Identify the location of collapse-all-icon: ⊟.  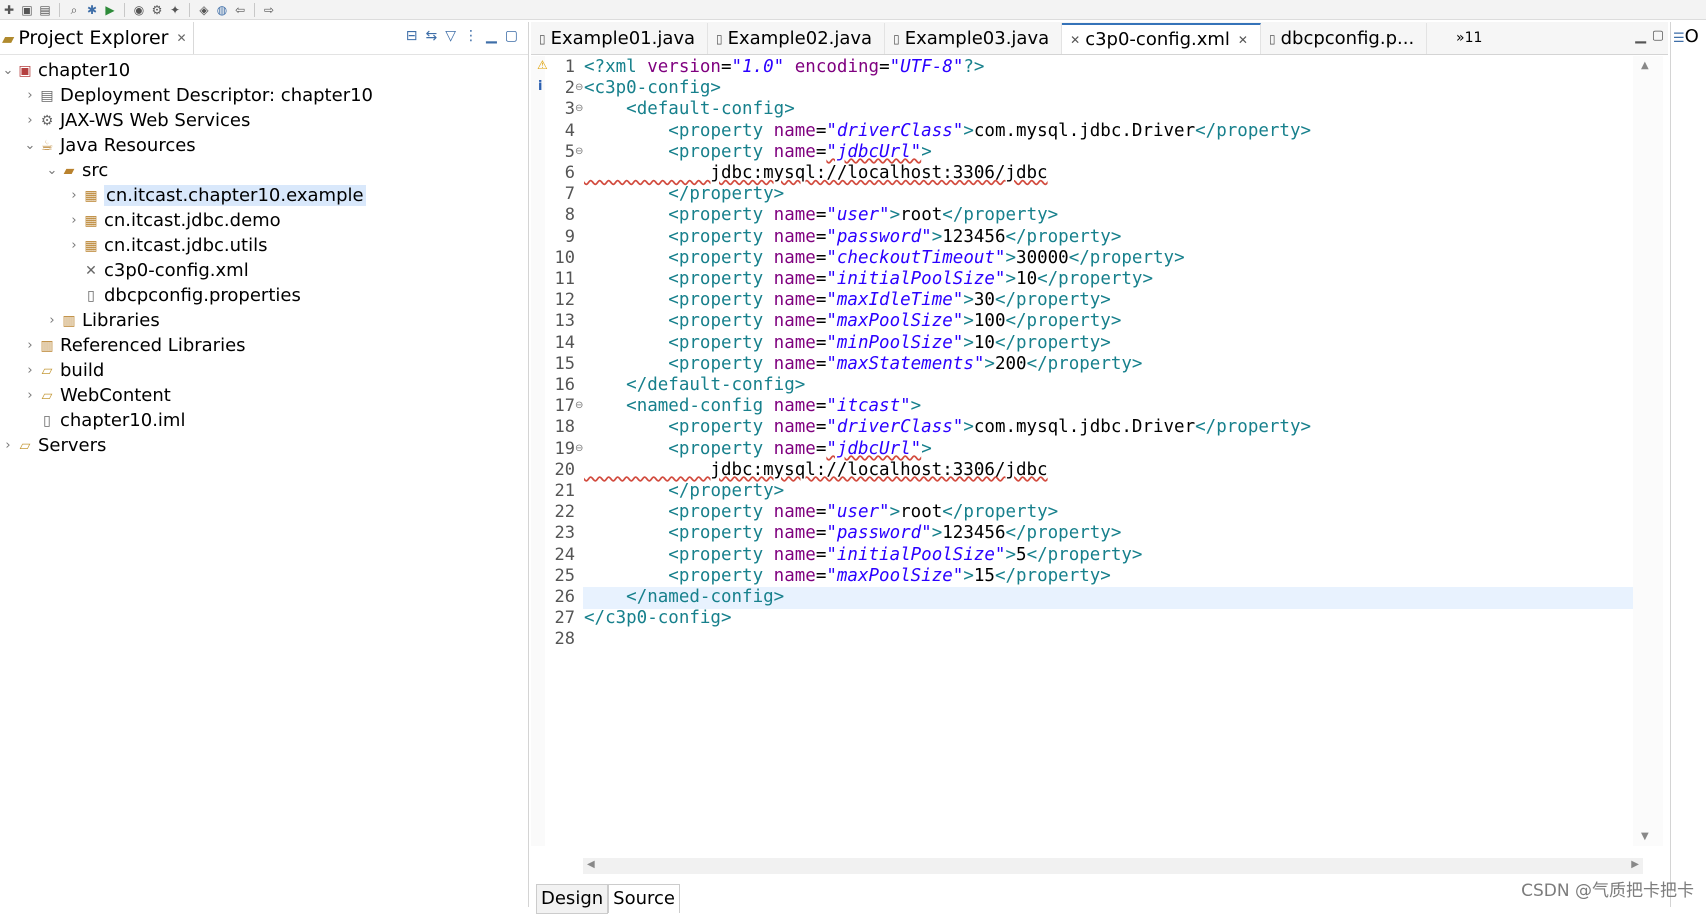
(412, 36).